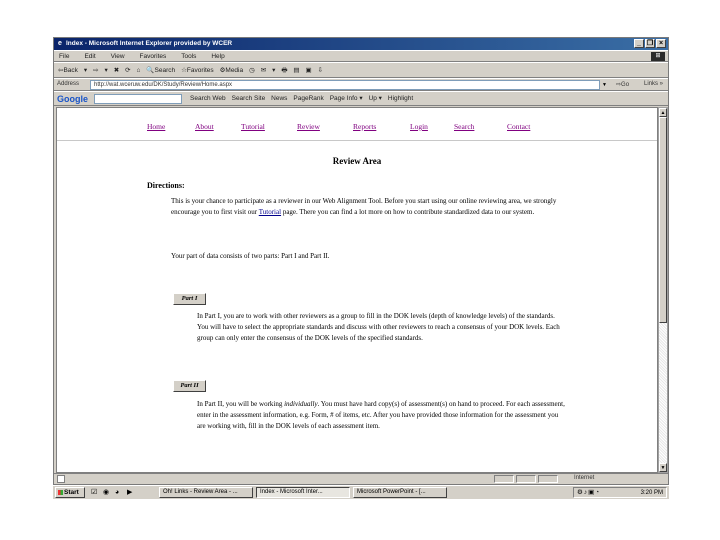 The height and width of the screenshot is (540, 720). I want to click on menu-bar: File Edit View Favorites Tools Help ⊞, so click(361, 56).